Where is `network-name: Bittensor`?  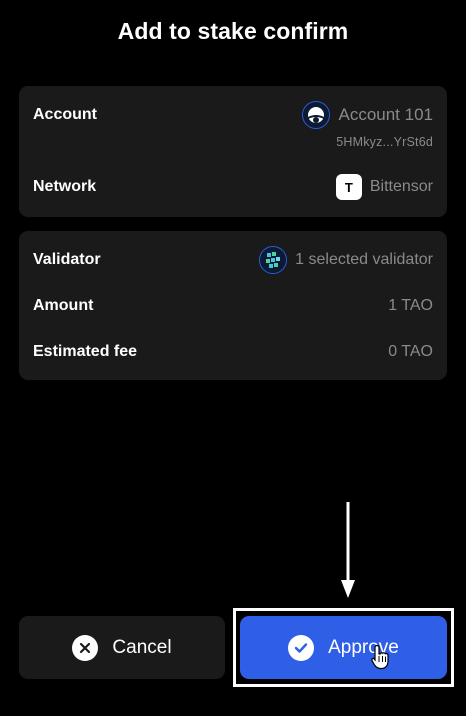
network-name: Bittensor is located at coordinates (401, 186).